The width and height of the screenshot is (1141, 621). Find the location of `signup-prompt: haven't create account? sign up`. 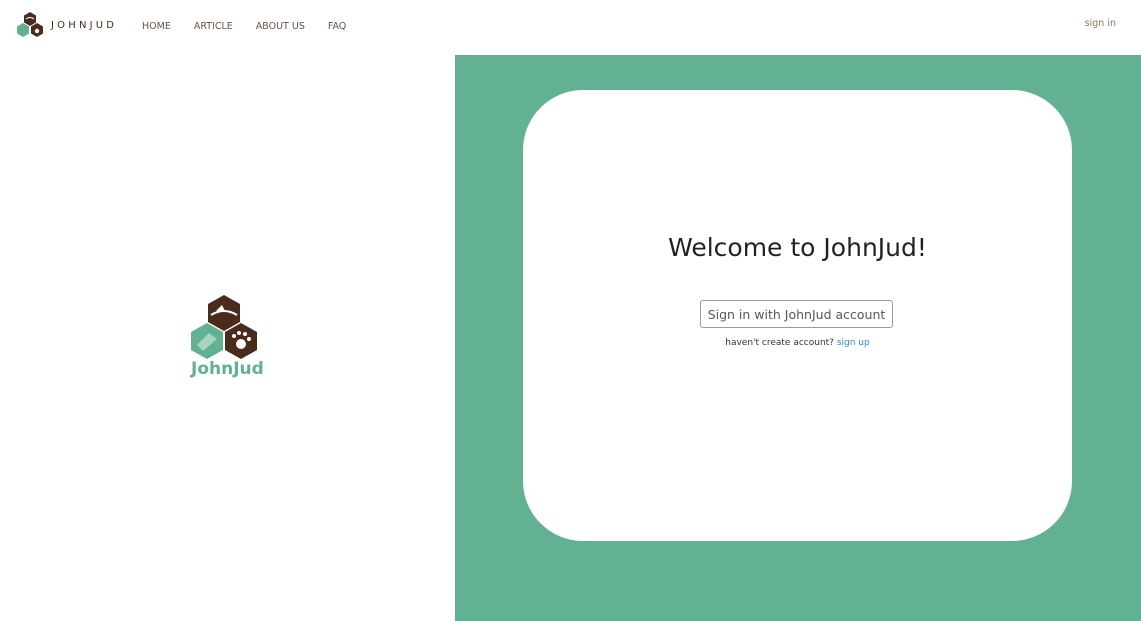

signup-prompt: haven't create account? sign up is located at coordinates (797, 343).